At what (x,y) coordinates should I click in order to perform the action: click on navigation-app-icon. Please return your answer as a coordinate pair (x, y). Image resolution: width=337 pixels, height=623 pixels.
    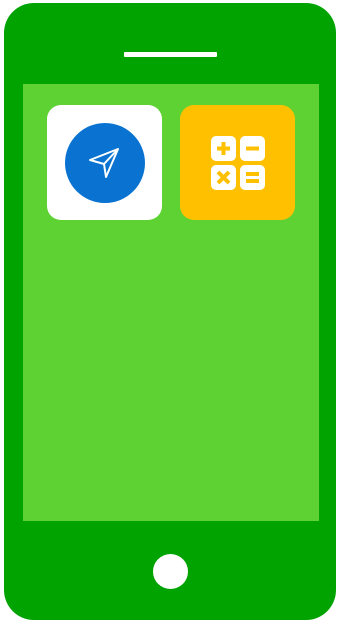
    Looking at the image, I should click on (104, 162).